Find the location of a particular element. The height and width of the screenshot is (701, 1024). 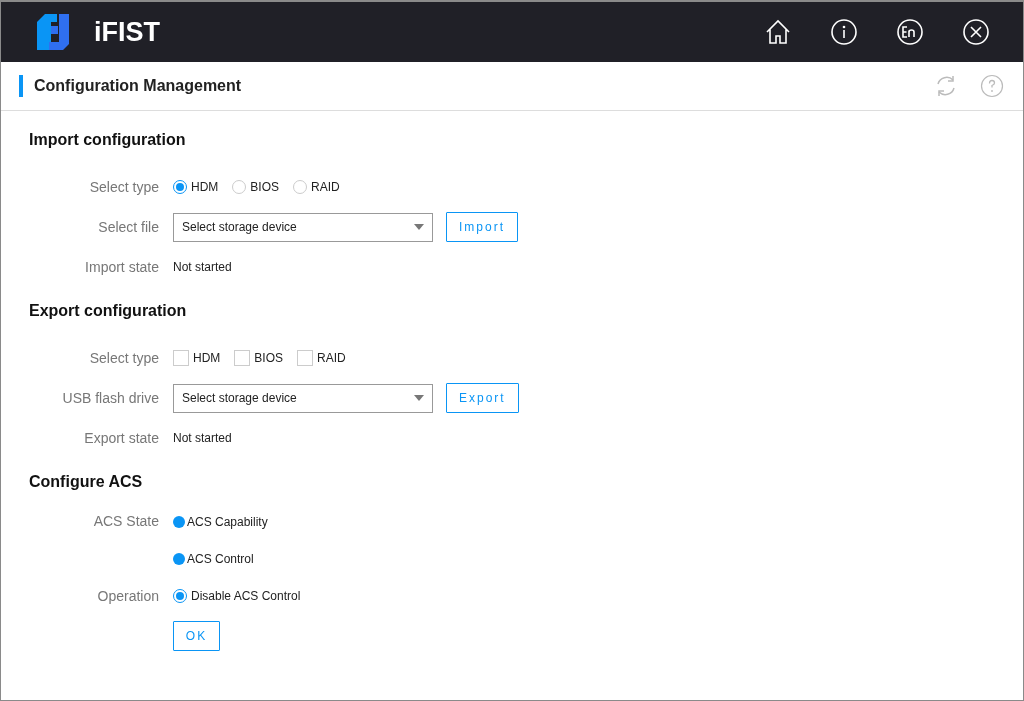

home-icon is located at coordinates (778, 32).